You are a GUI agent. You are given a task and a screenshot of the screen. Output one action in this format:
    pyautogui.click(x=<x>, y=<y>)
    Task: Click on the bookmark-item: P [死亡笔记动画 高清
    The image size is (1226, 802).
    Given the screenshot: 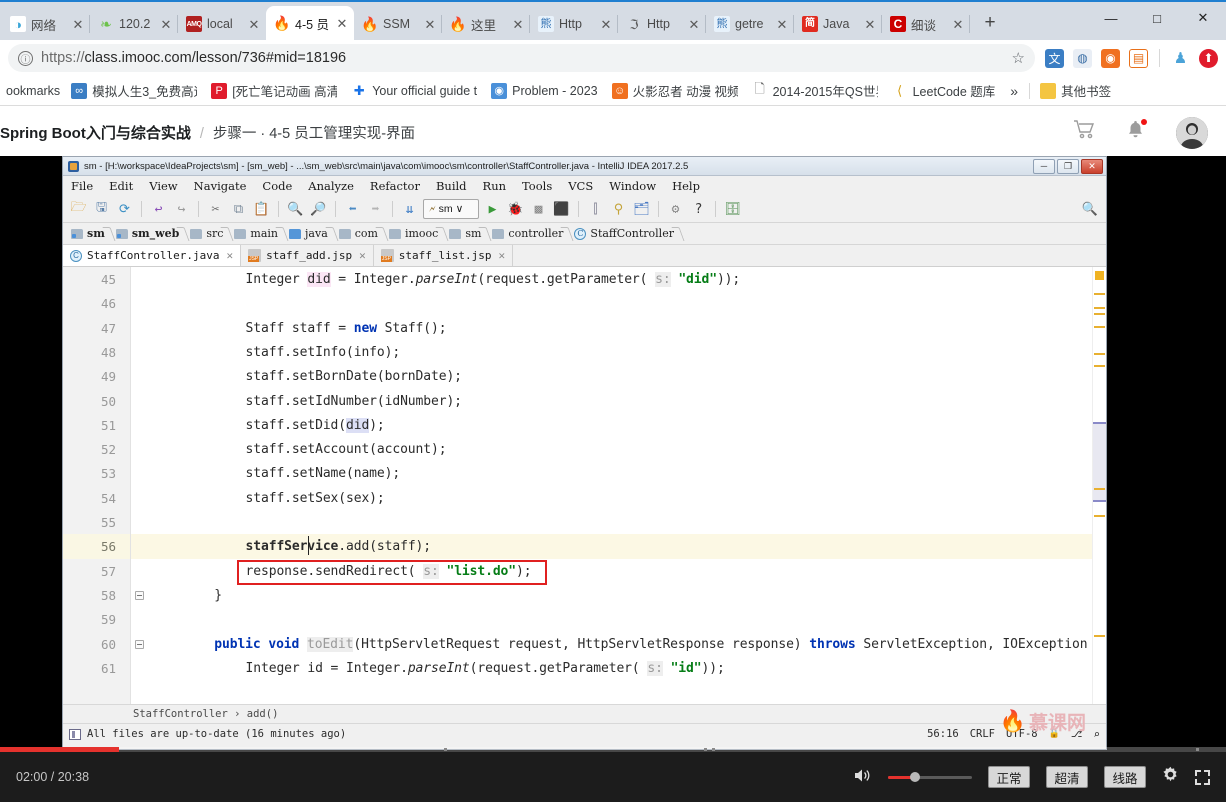 What is the action you would take?
    pyautogui.click(x=274, y=91)
    